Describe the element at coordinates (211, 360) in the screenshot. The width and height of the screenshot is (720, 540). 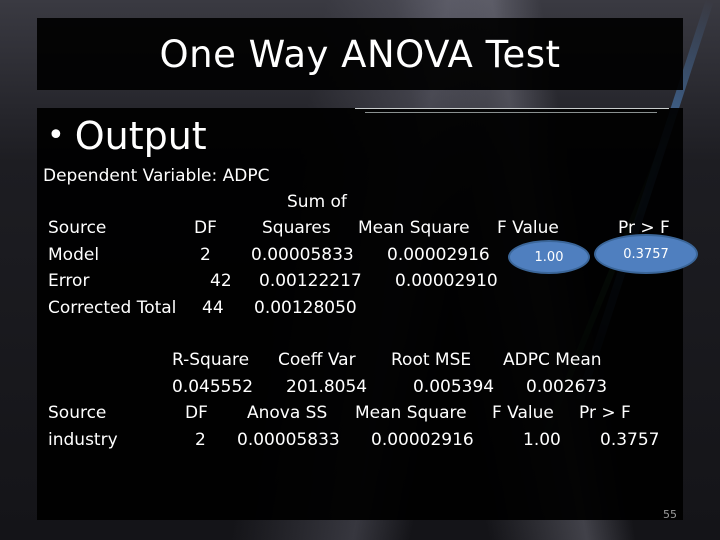
I see `header-r-square: R-Square` at that location.